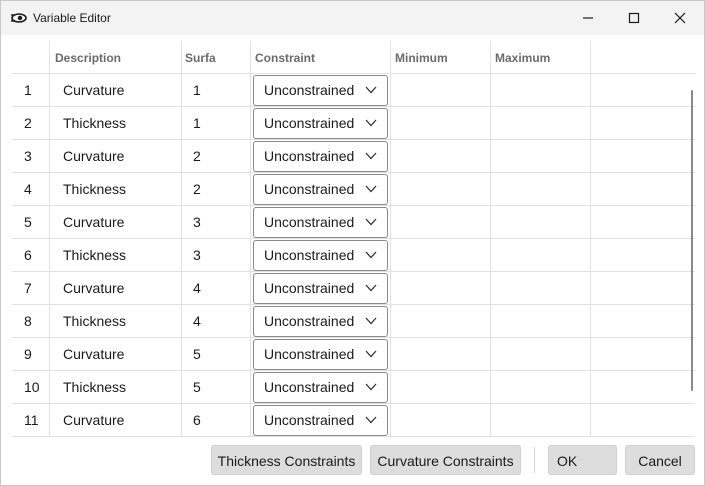  Describe the element at coordinates (660, 460) in the screenshot. I see `cancel-button: Cancel` at that location.